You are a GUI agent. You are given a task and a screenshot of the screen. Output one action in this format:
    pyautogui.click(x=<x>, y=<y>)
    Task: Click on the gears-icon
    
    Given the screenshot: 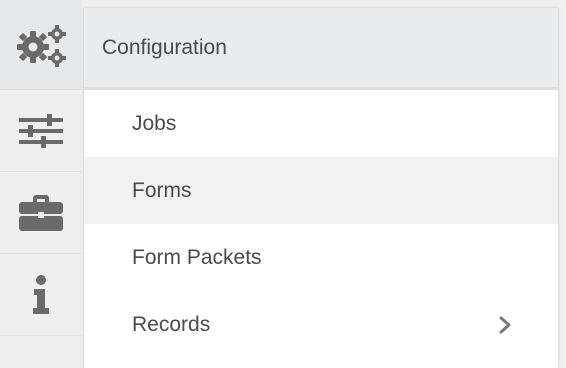 What is the action you would take?
    pyautogui.click(x=41, y=45)
    